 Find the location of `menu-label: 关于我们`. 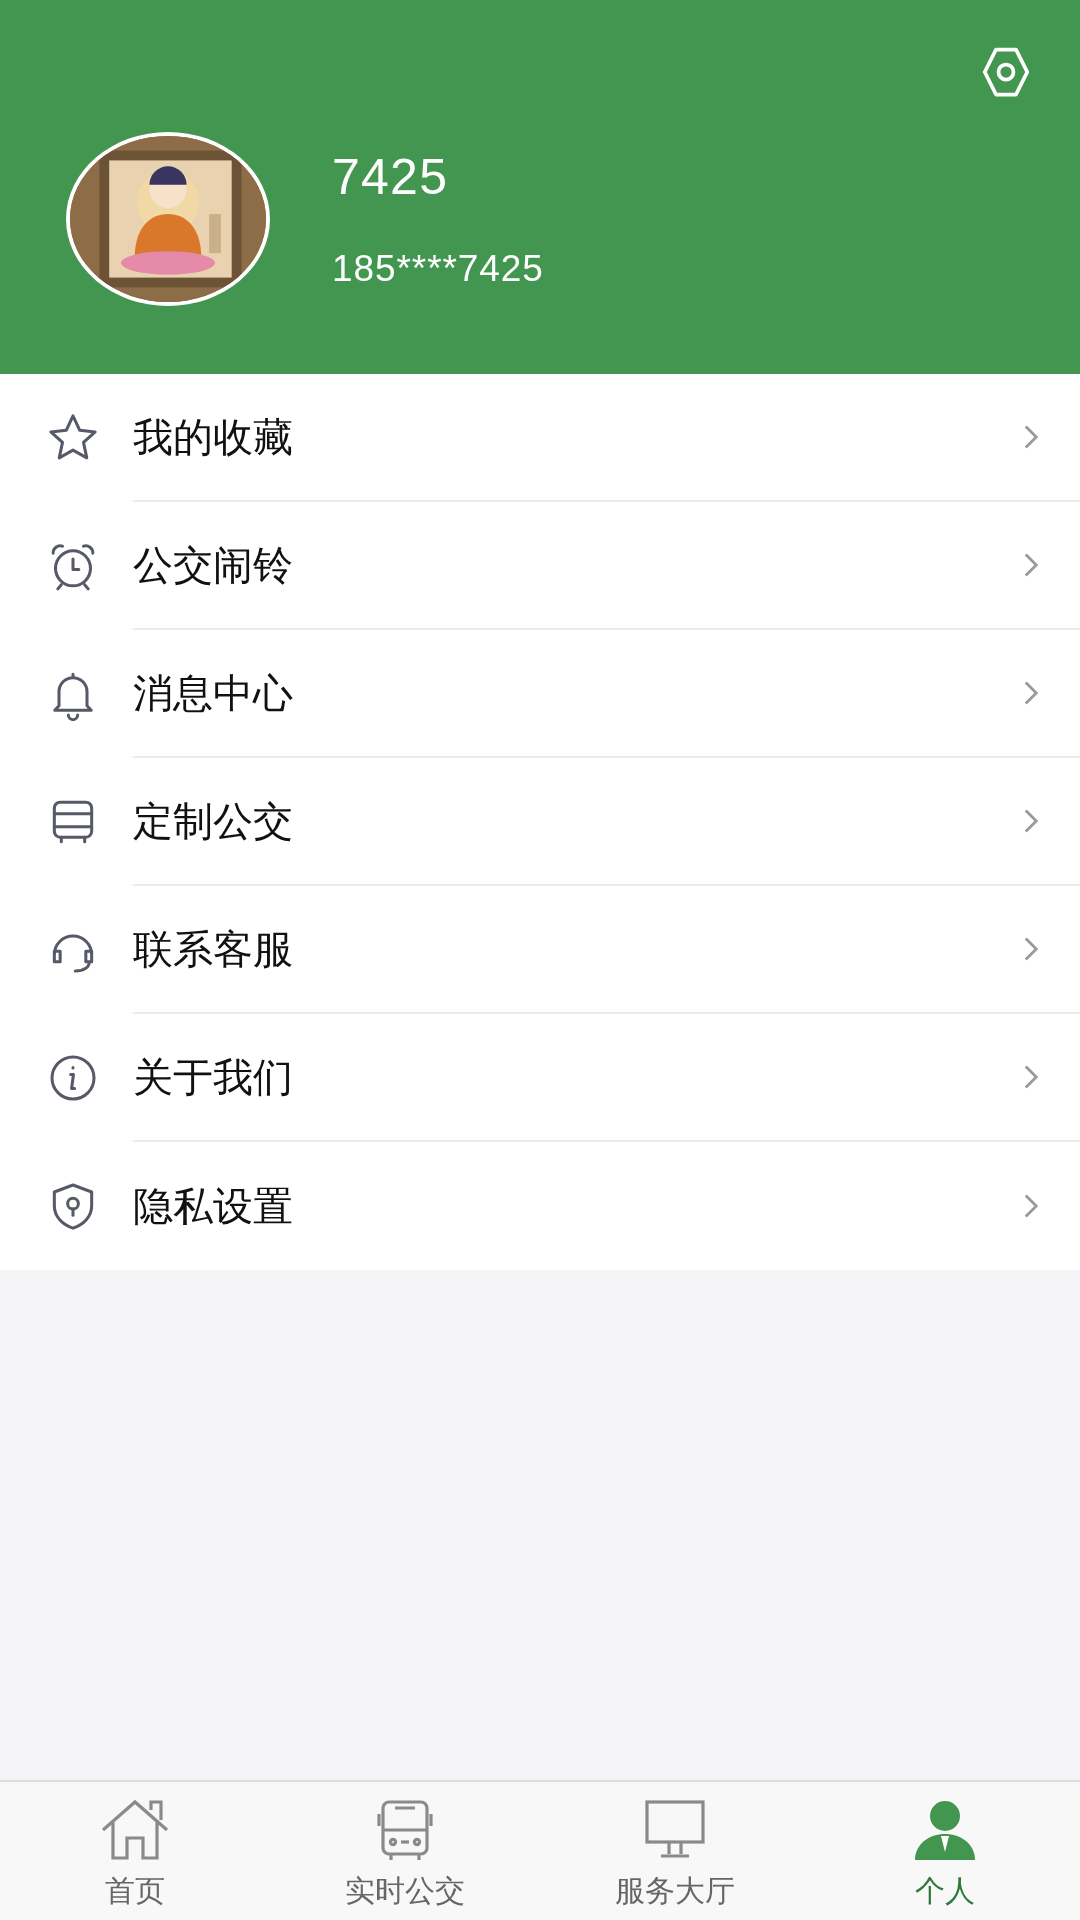

menu-label: 关于我们 is located at coordinates (213, 1077).